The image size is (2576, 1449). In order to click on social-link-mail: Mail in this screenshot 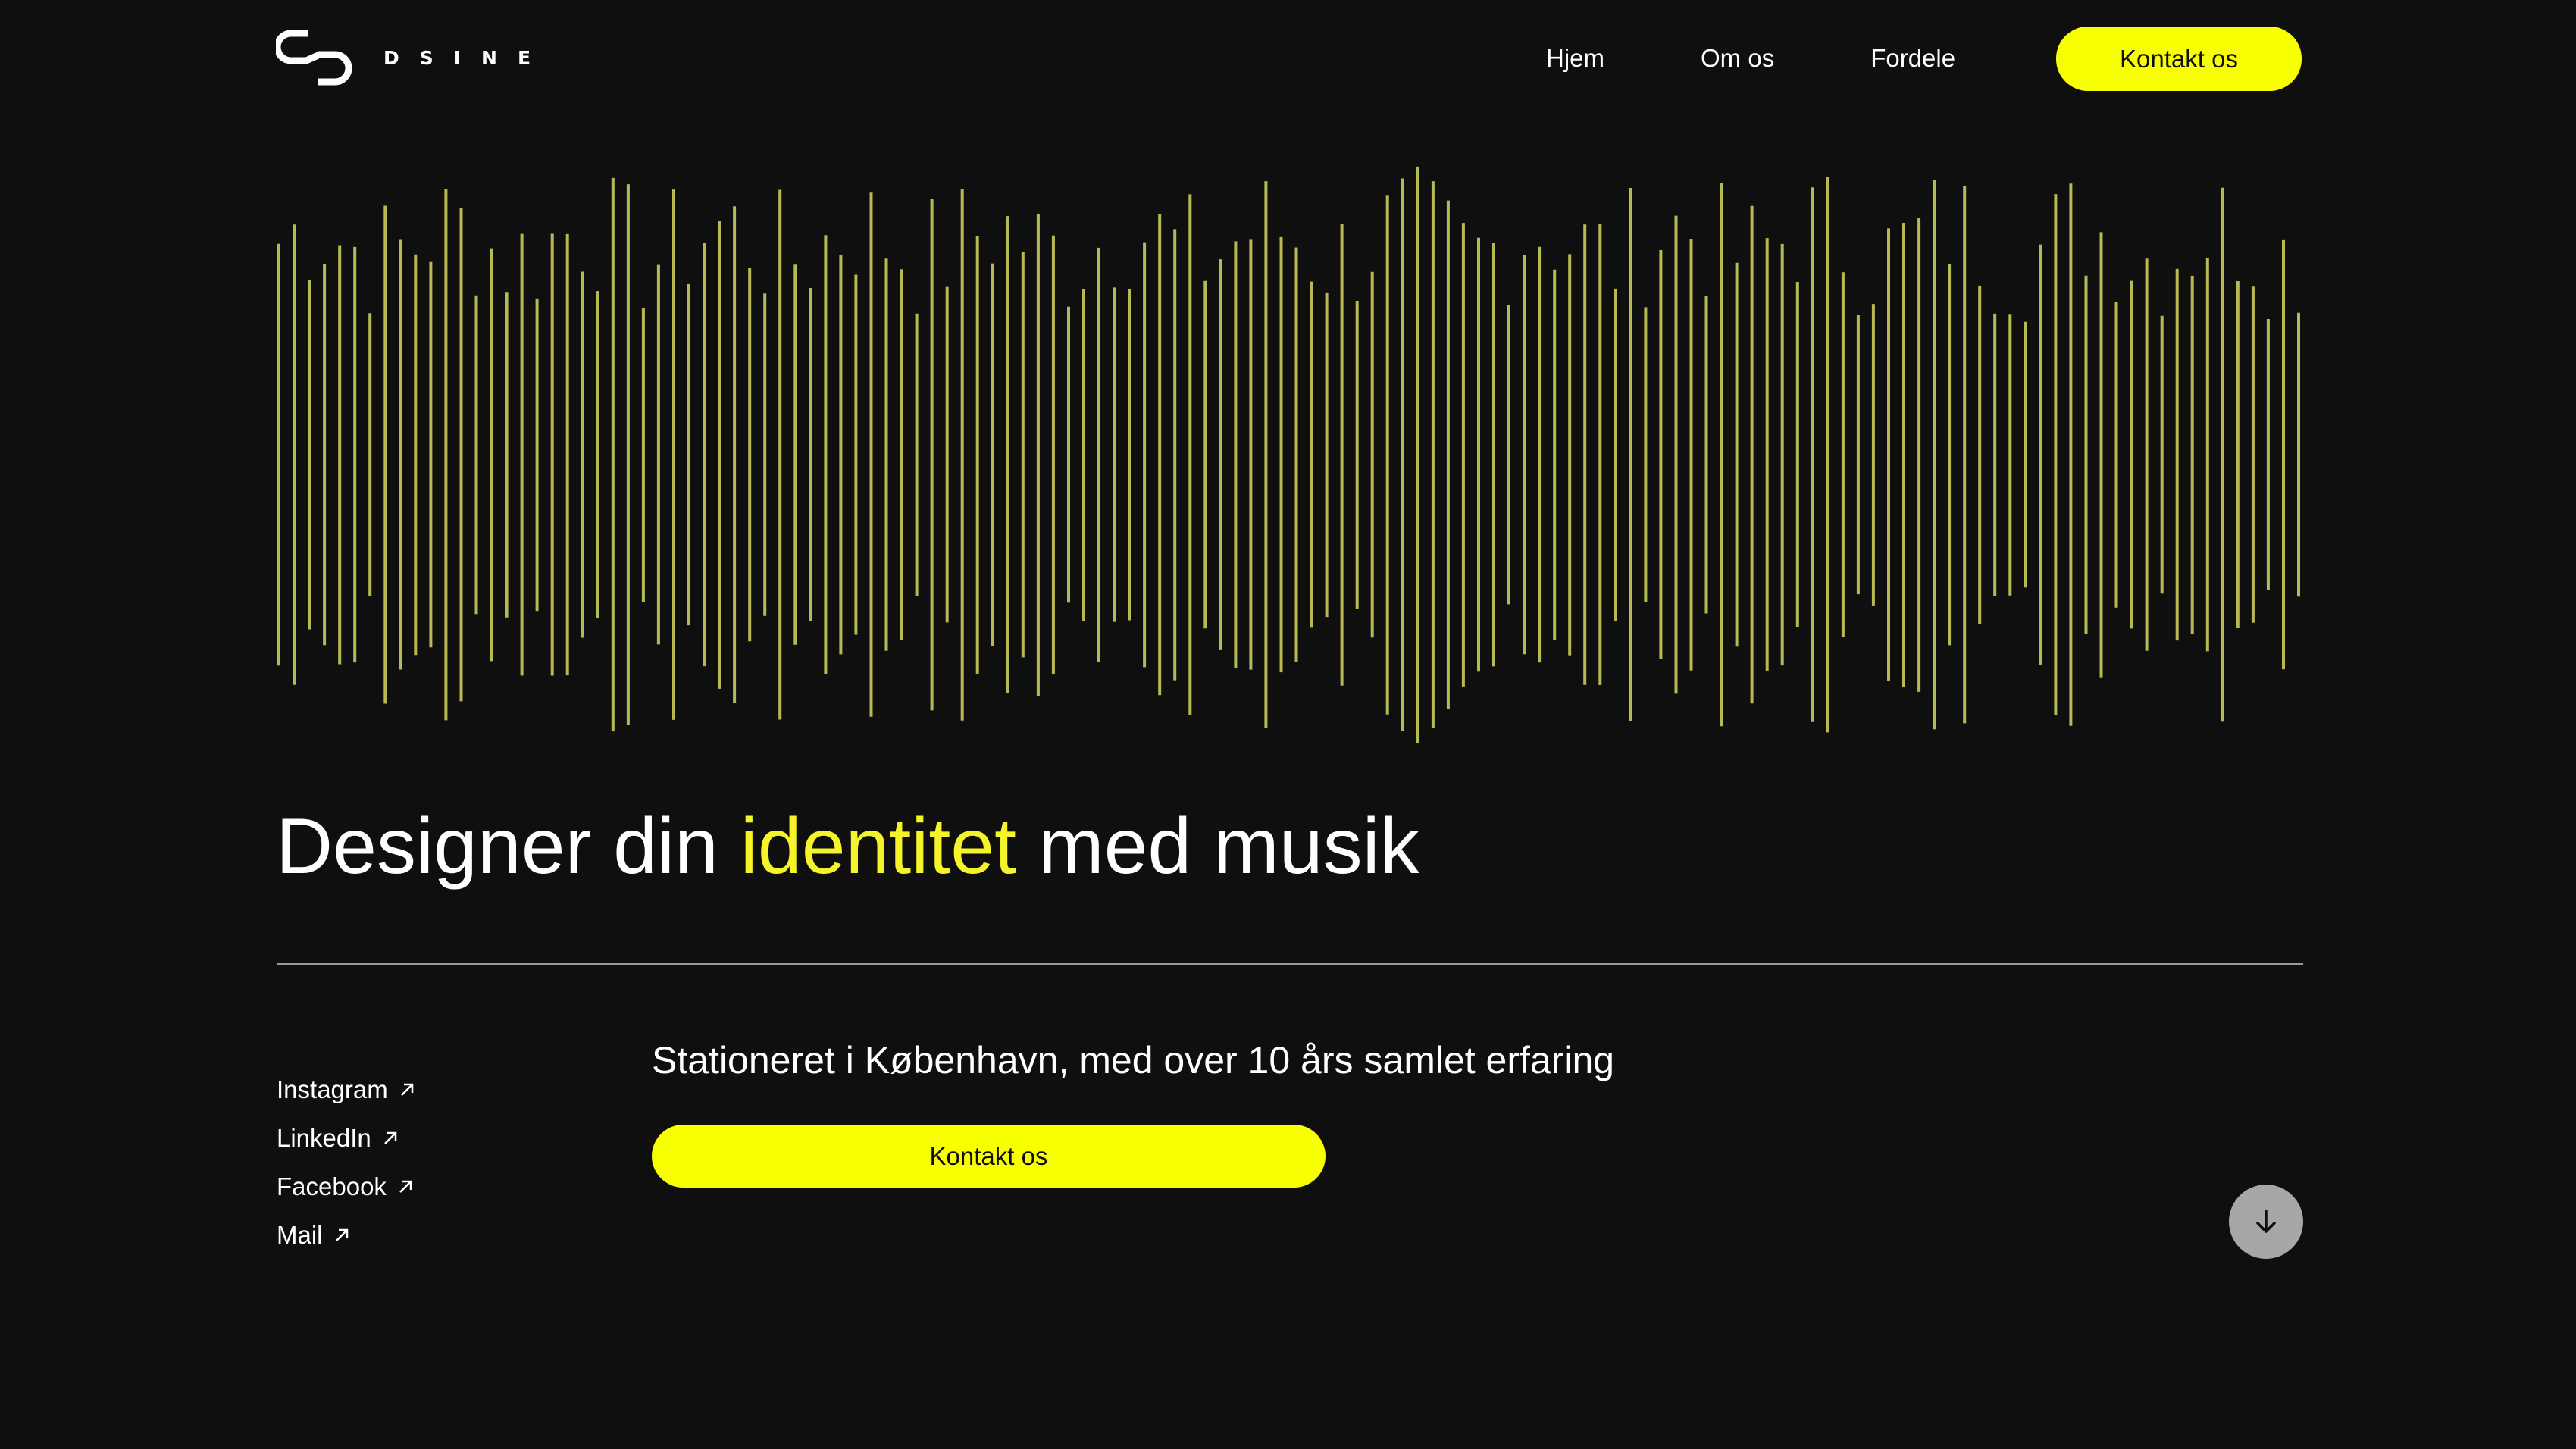, I will do `click(346, 1235)`.